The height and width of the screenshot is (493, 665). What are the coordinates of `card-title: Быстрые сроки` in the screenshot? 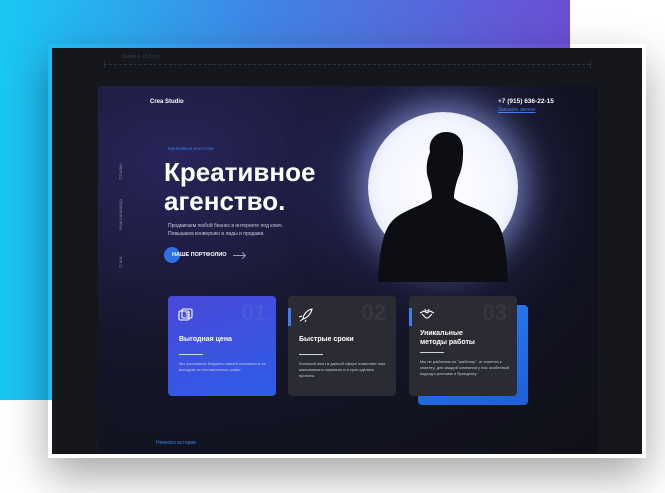 It's located at (326, 339).